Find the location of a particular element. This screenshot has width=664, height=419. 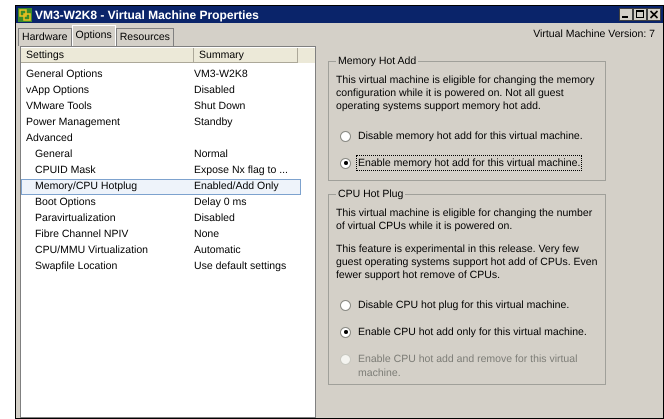

tab: Resources is located at coordinates (145, 37).